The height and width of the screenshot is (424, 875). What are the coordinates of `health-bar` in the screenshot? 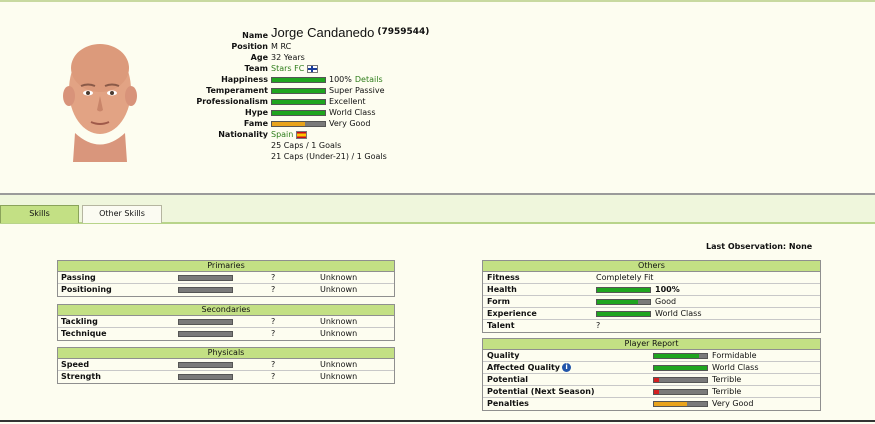 It's located at (623, 290).